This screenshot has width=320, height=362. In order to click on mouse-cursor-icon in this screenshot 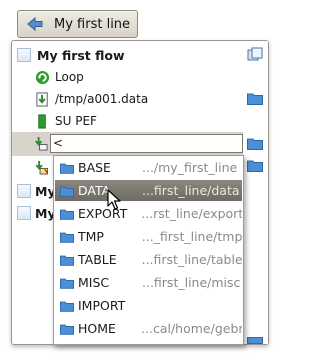, I will do `click(114, 199)`.